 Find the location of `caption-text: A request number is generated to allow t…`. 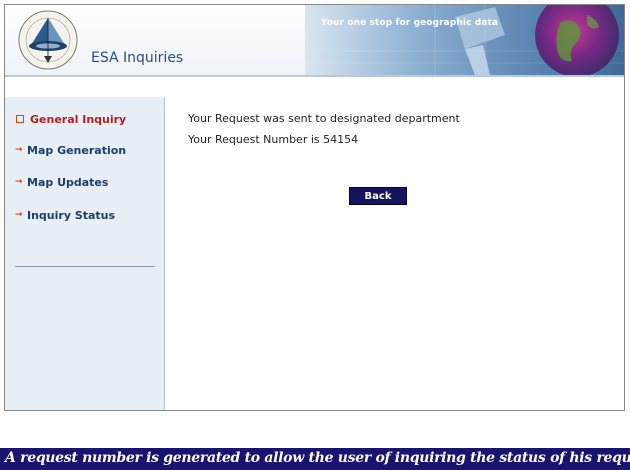

caption-text: A request number is generated to allow t… is located at coordinates (317, 458).